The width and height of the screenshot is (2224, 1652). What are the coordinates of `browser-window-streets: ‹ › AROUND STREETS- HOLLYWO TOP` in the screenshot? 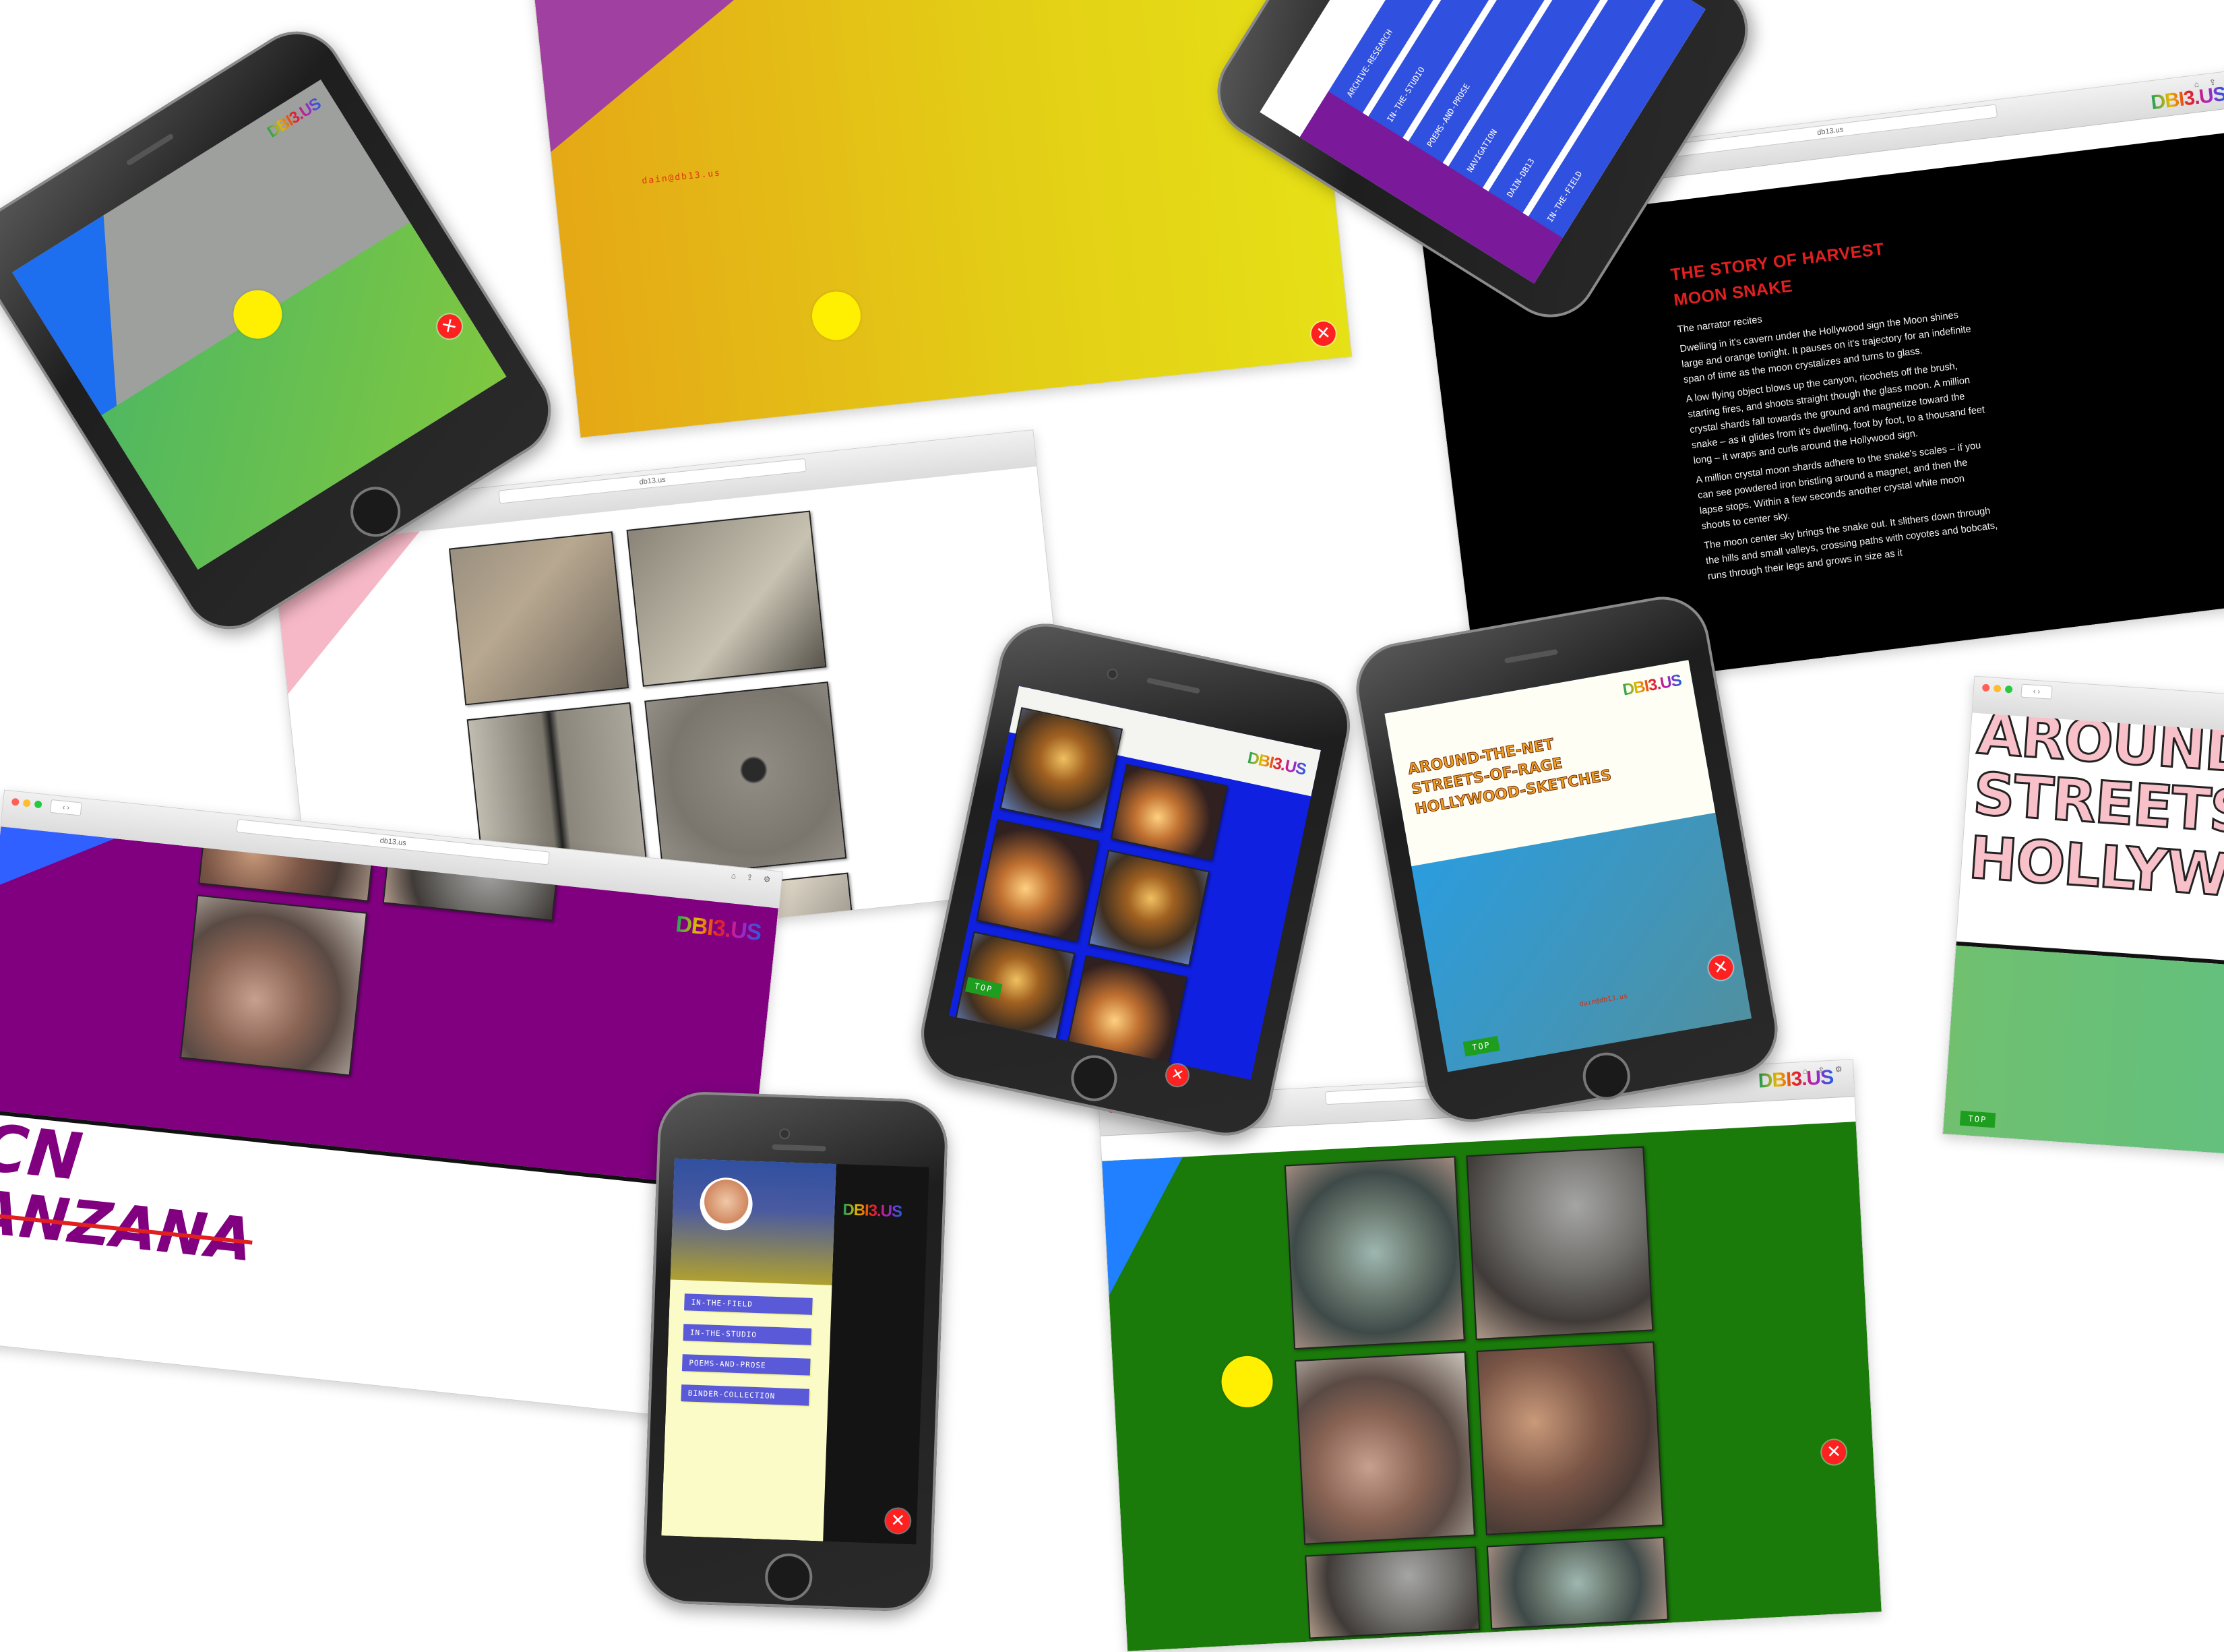 It's located at (2083, 917).